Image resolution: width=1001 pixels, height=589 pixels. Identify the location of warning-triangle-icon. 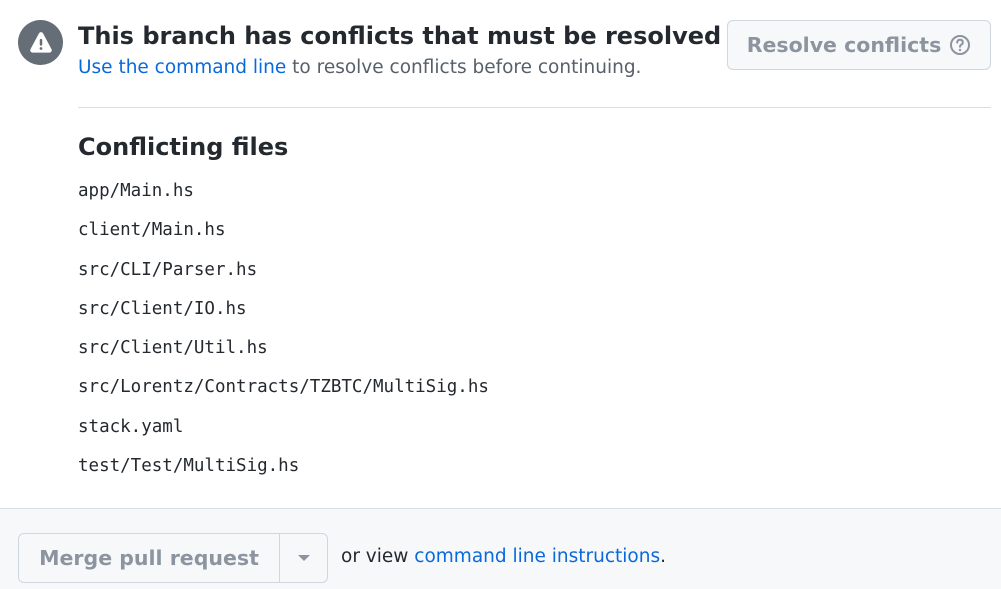
(40, 42).